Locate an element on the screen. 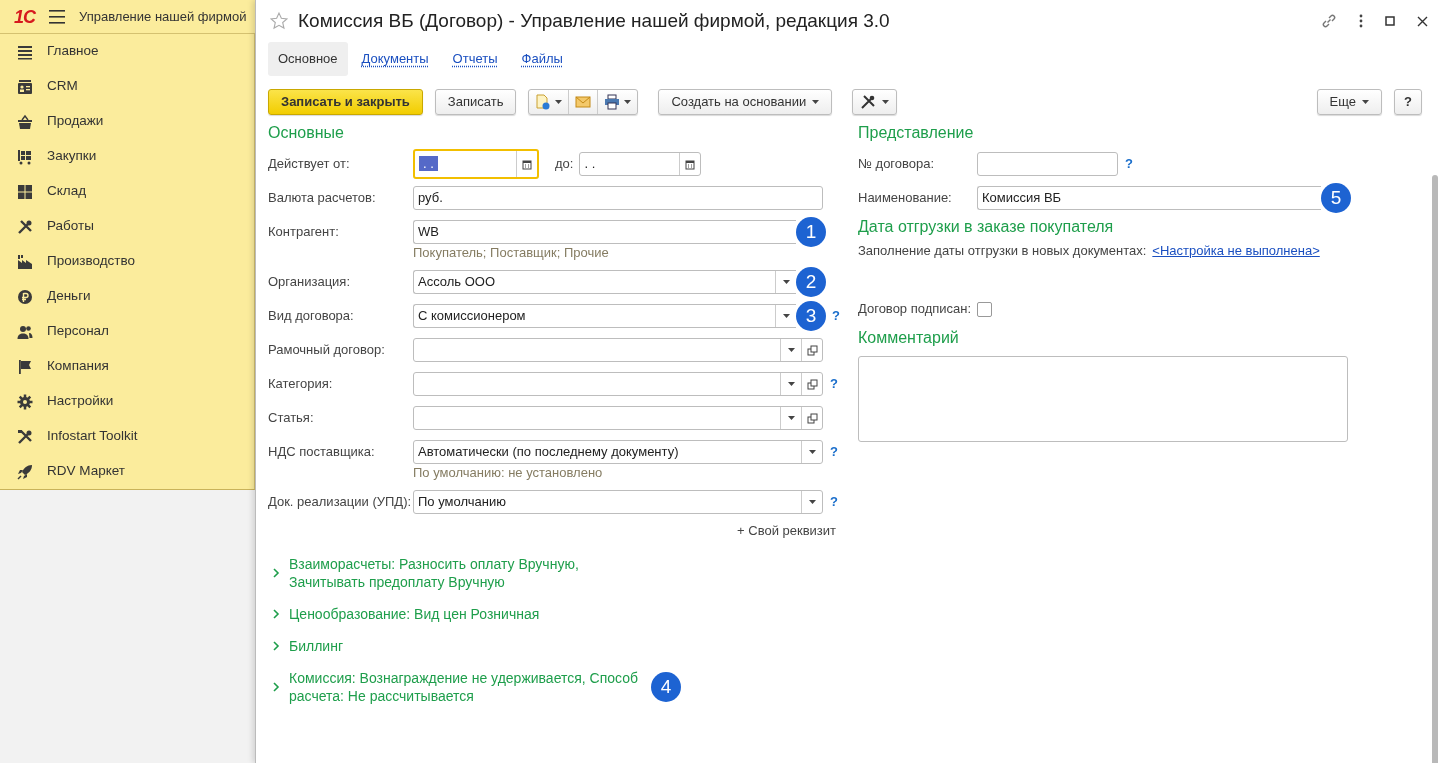  sidebar-item: Настройки is located at coordinates (127, 401).